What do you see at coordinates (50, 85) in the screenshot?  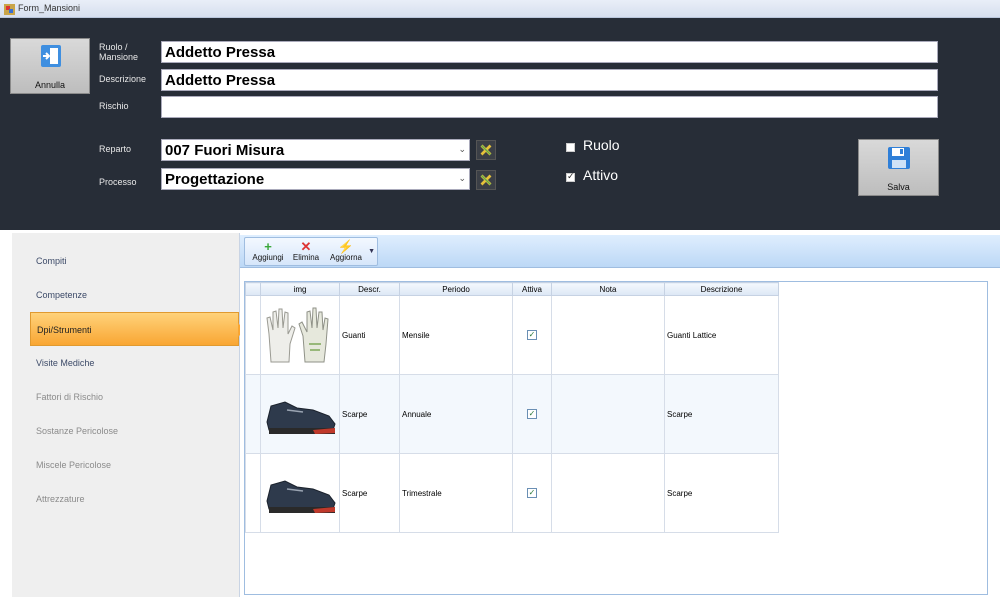 I see `annulla-label: Annulla` at bounding box center [50, 85].